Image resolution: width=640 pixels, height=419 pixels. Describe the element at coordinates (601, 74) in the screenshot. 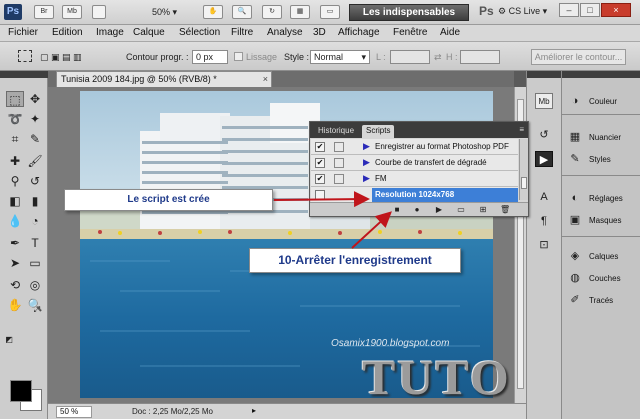

I see `panels-dock-header` at that location.